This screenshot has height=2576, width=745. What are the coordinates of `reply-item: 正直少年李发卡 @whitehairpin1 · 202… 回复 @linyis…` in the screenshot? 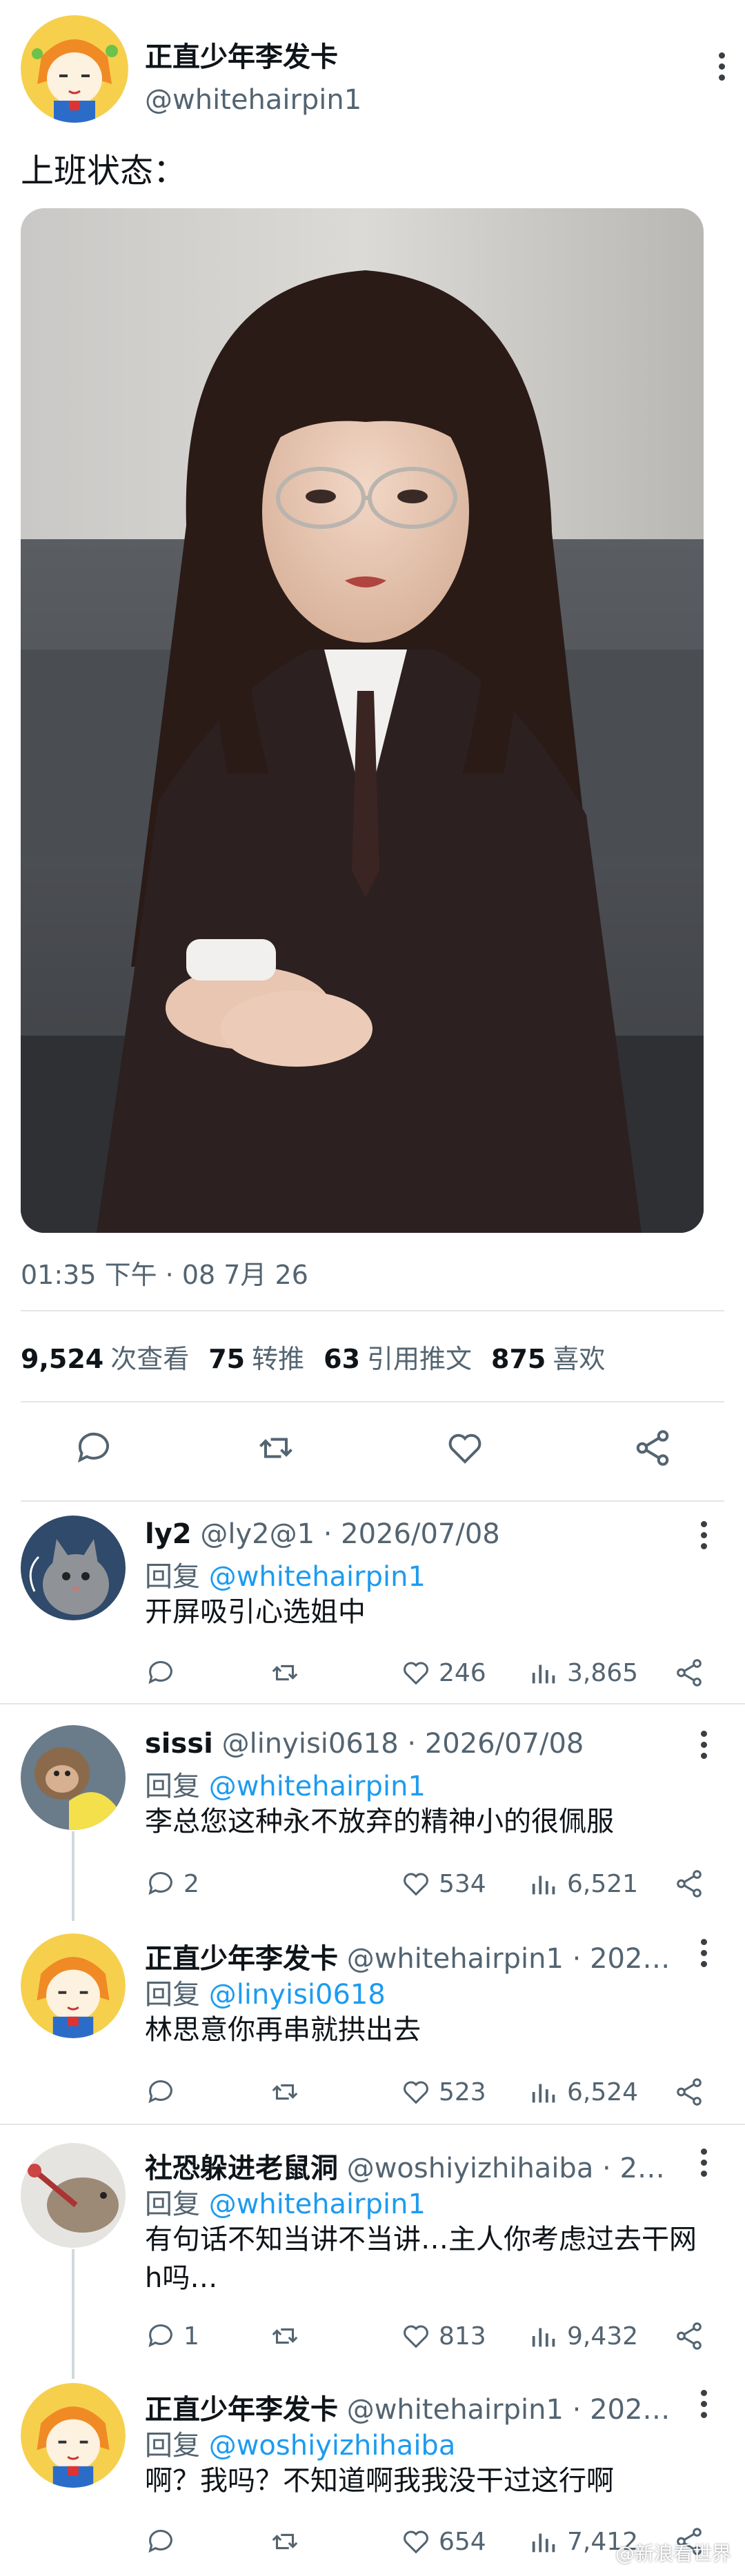 It's located at (372, 2028).